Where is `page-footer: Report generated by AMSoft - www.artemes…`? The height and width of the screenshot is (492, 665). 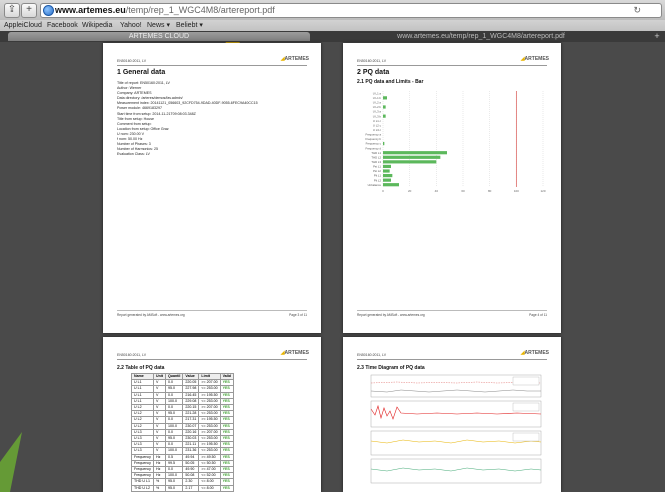
page-footer: Report generated by AMSoft - www.artemes… is located at coordinates (452, 313).